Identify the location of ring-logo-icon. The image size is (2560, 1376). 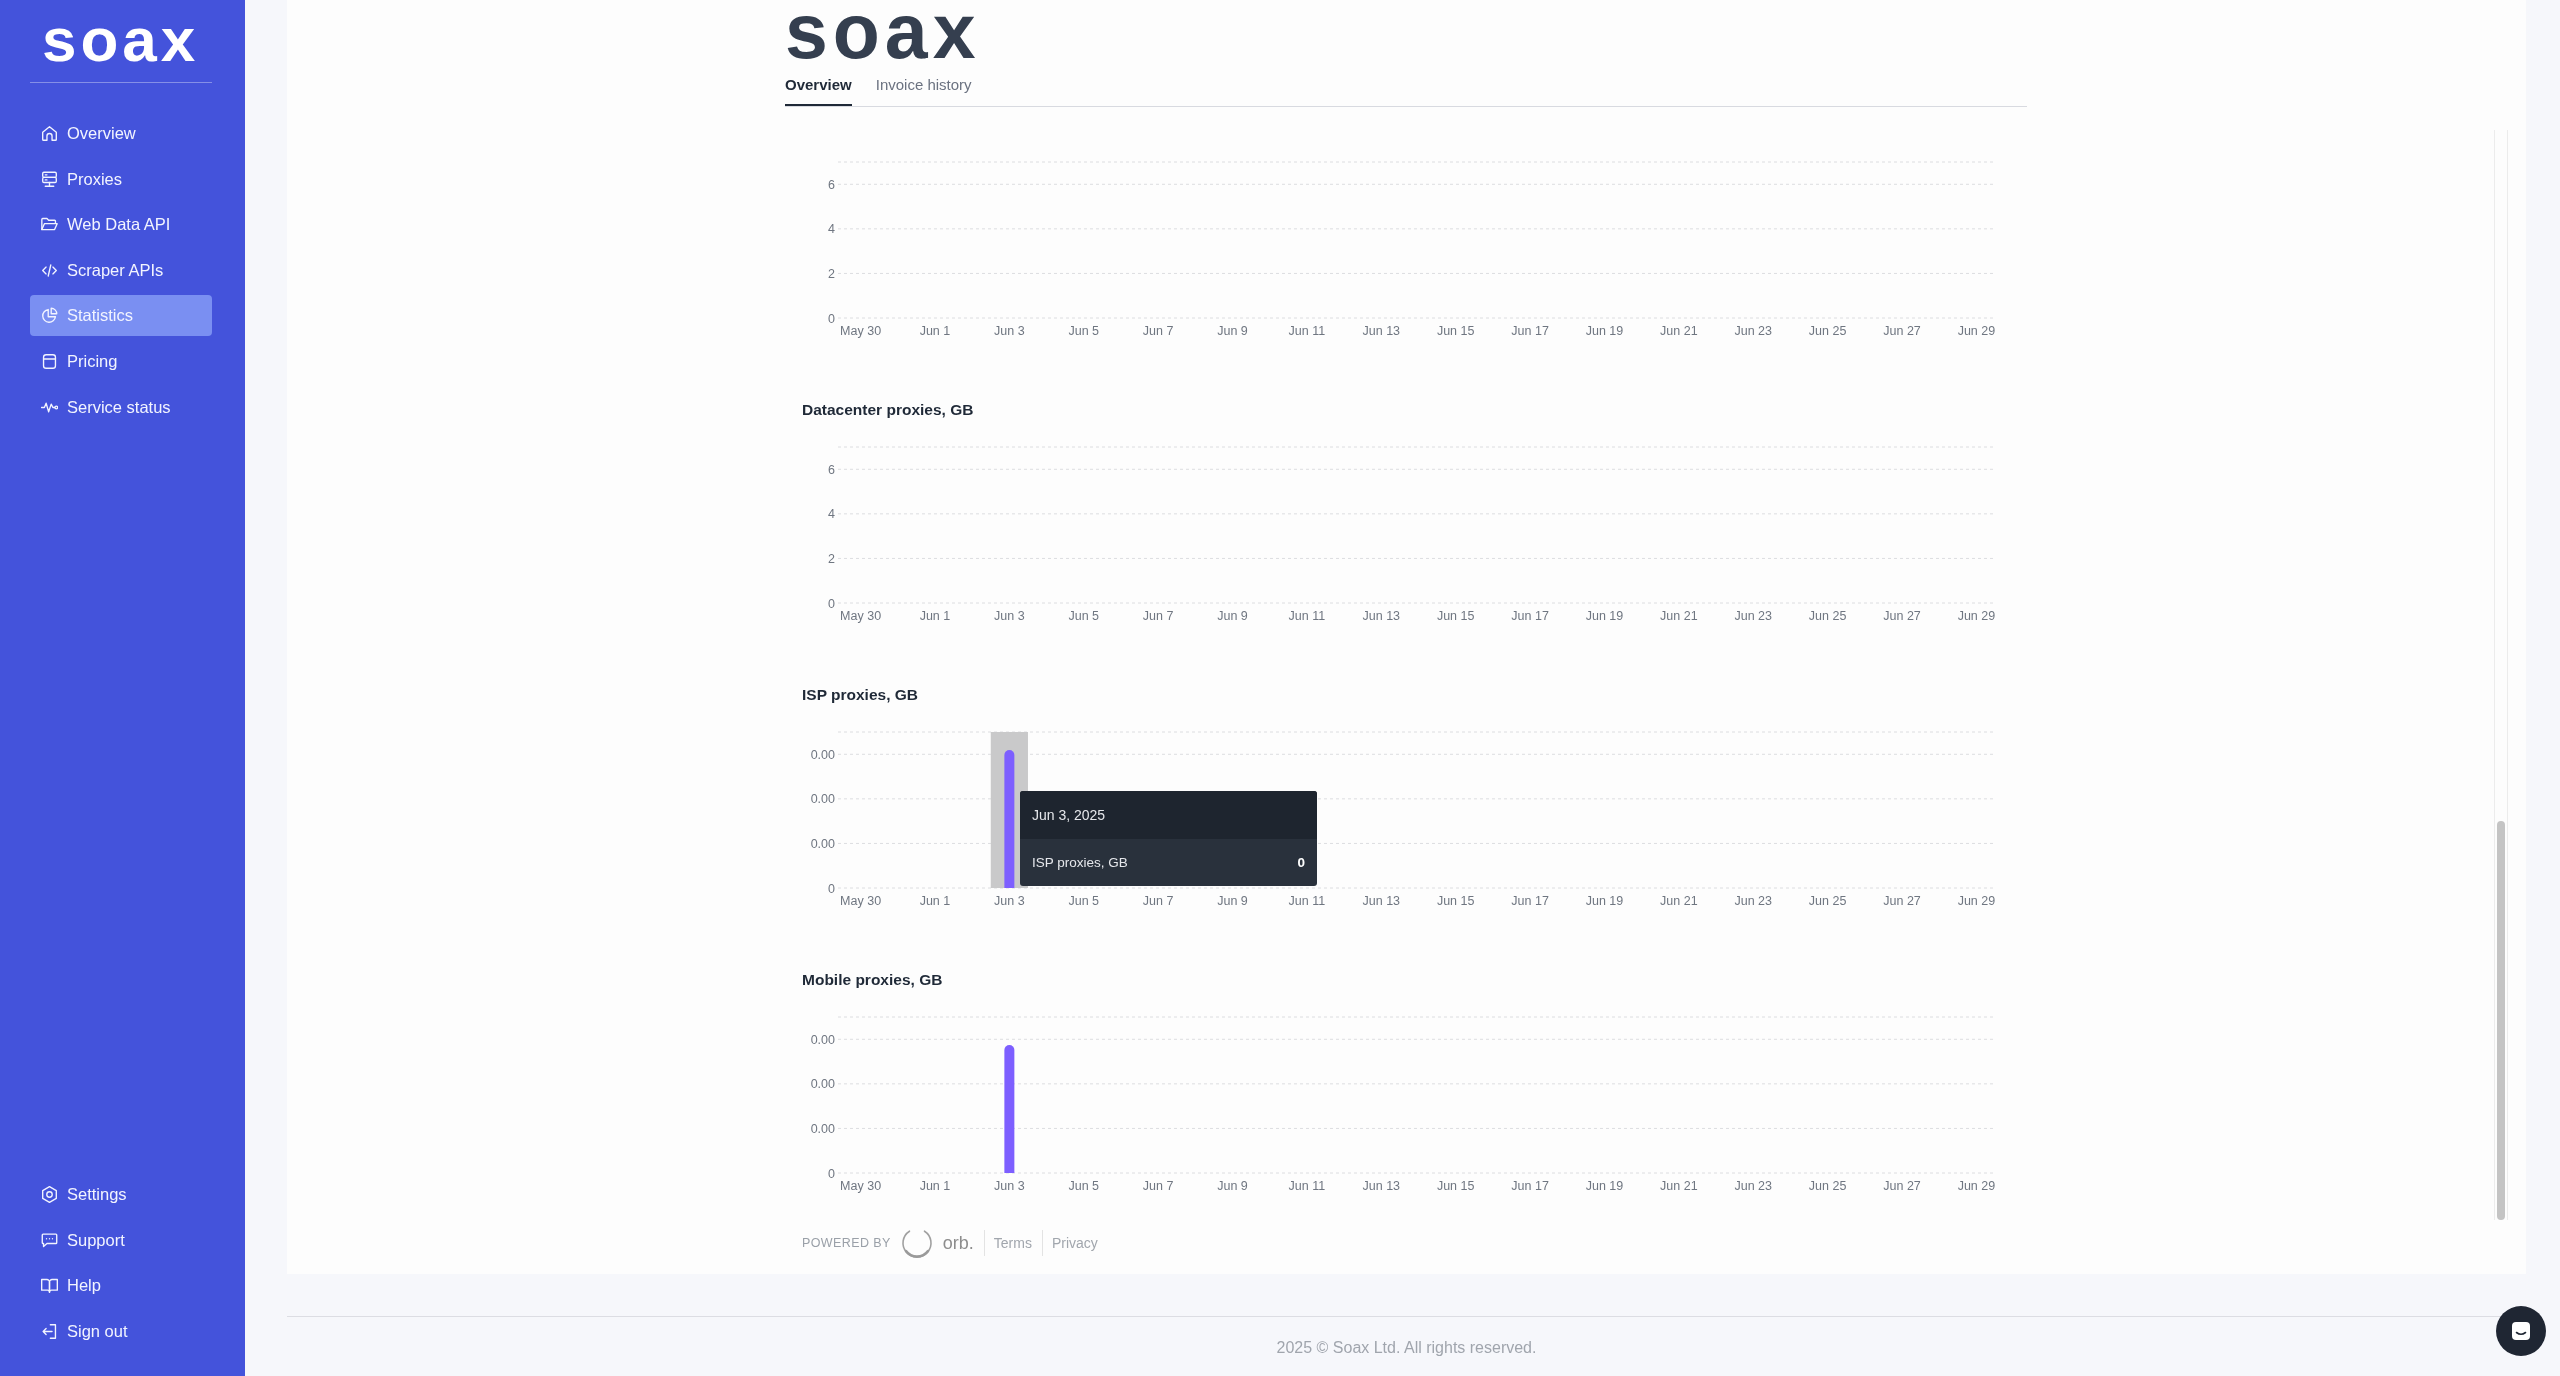
(916, 1243).